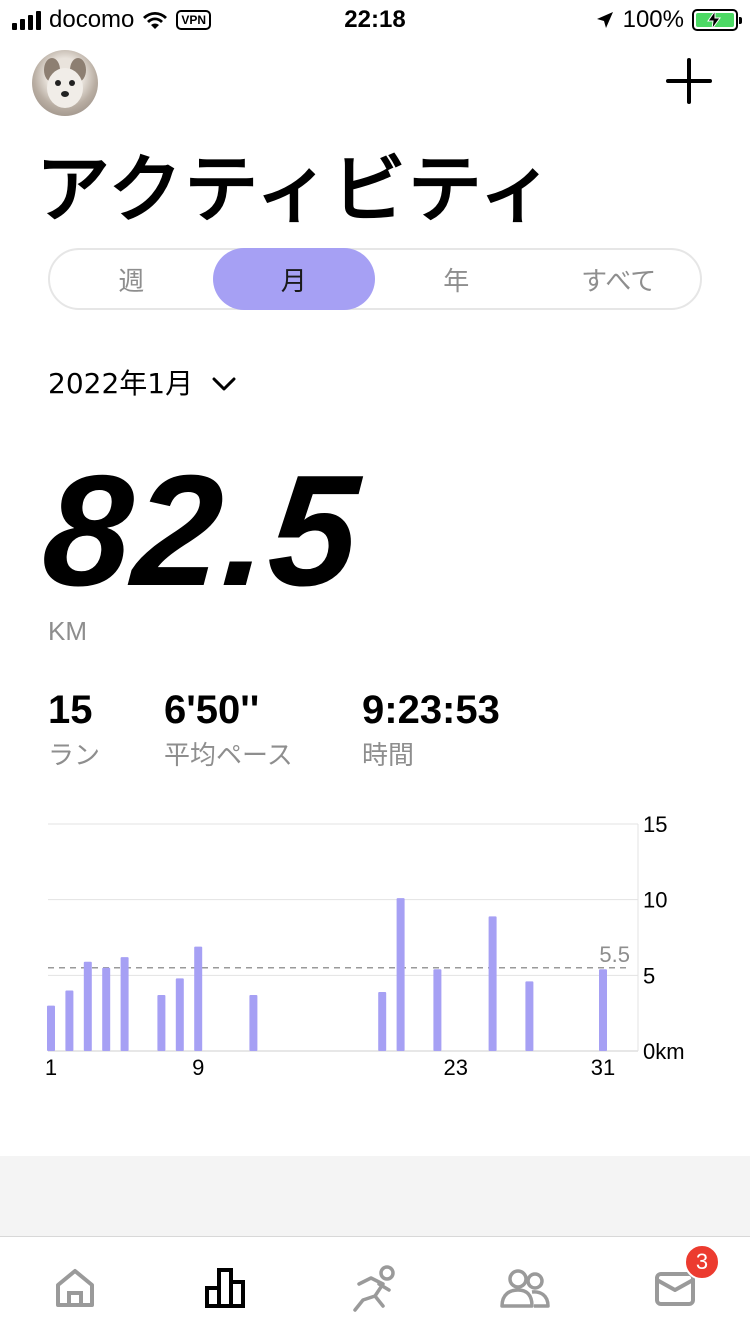 The width and height of the screenshot is (750, 1334). What do you see at coordinates (212, 710) in the screenshot?
I see `stat-value: 6'50''` at bounding box center [212, 710].